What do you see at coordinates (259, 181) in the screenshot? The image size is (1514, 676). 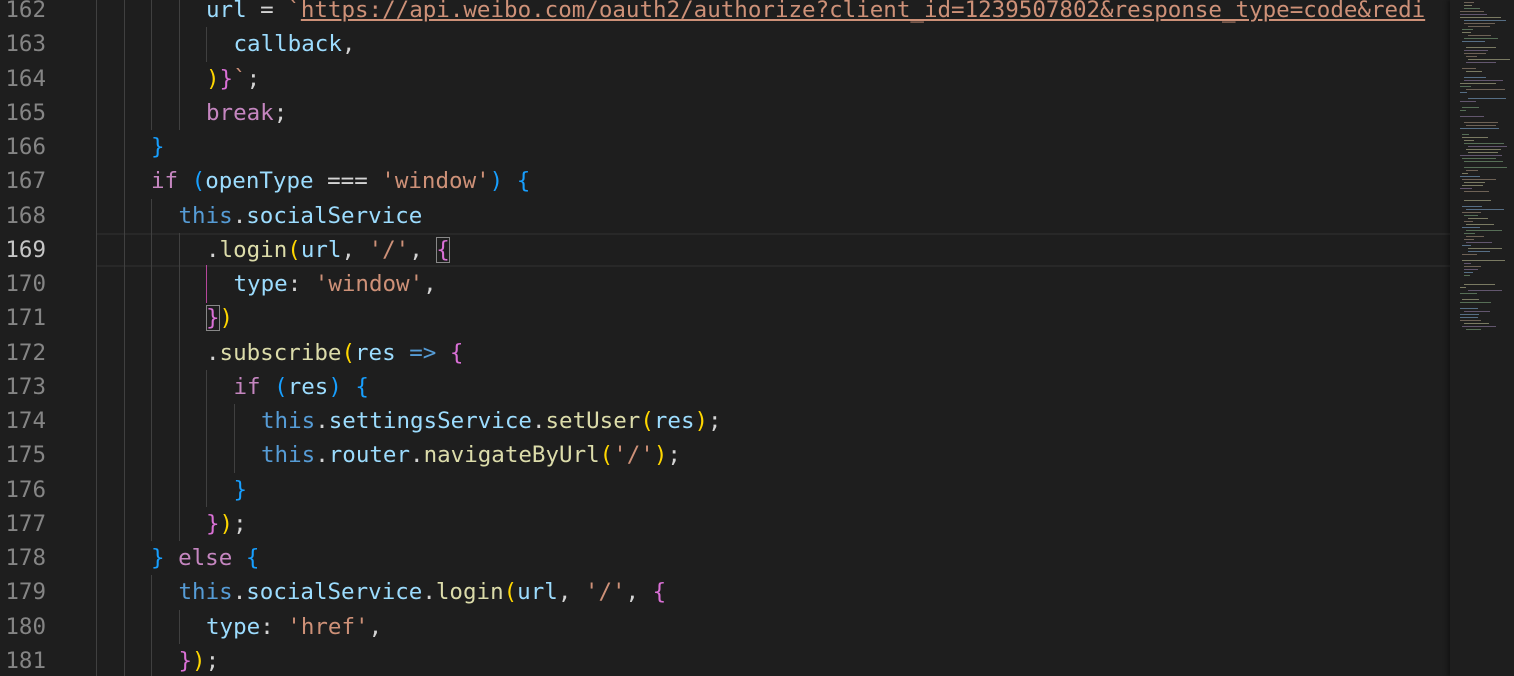 I see `code-token: openType` at bounding box center [259, 181].